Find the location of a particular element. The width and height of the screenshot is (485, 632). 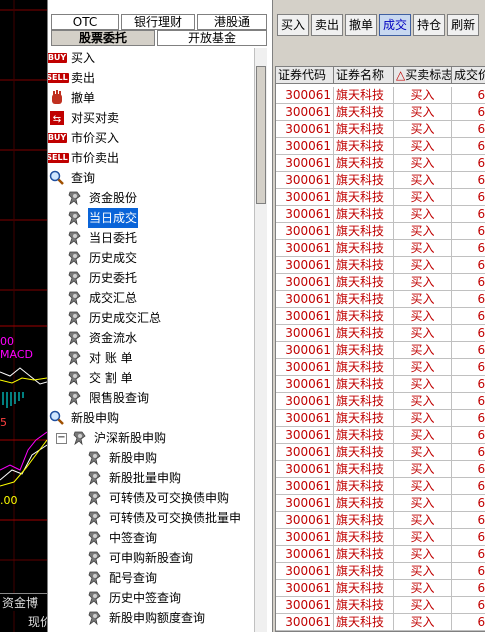

tree-item: 新股申购额度查询 is located at coordinates (146, 618).